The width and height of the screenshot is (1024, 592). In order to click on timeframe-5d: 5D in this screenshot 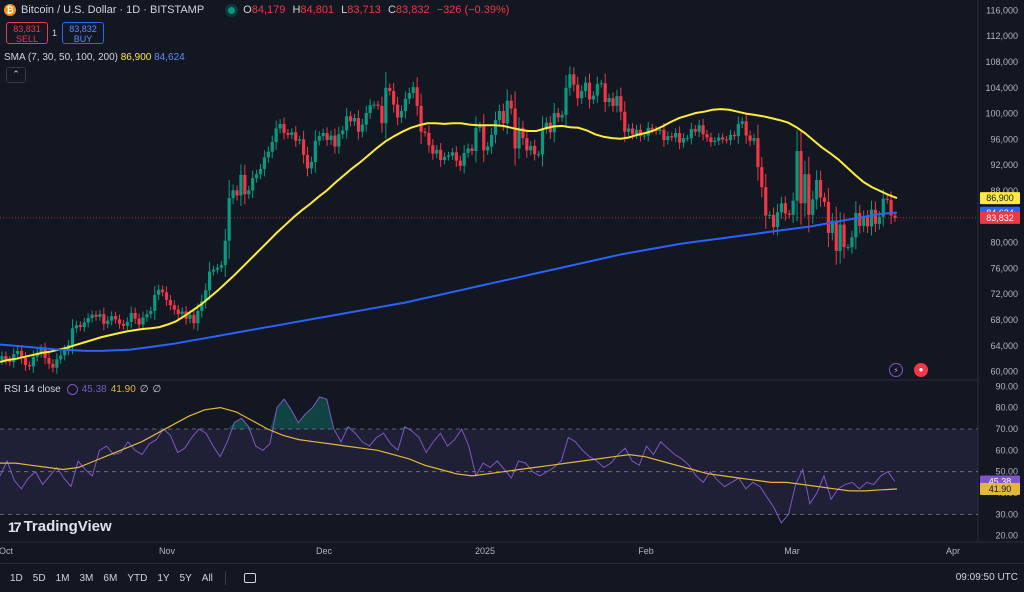, I will do `click(39, 578)`.